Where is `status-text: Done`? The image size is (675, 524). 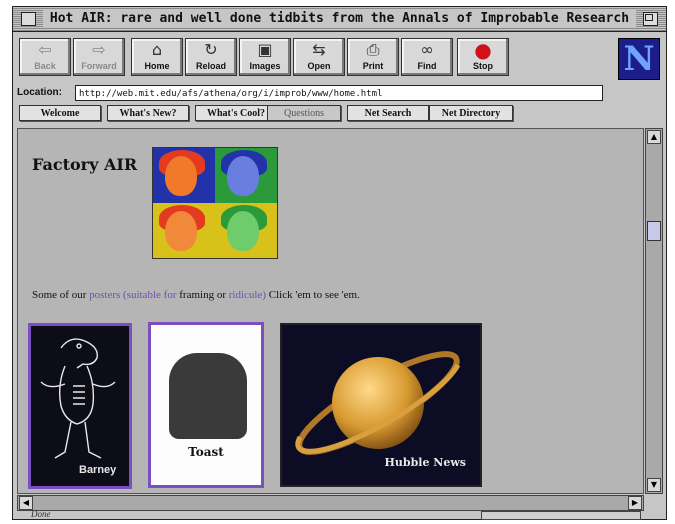
status-text: Done is located at coordinates (41, 514).